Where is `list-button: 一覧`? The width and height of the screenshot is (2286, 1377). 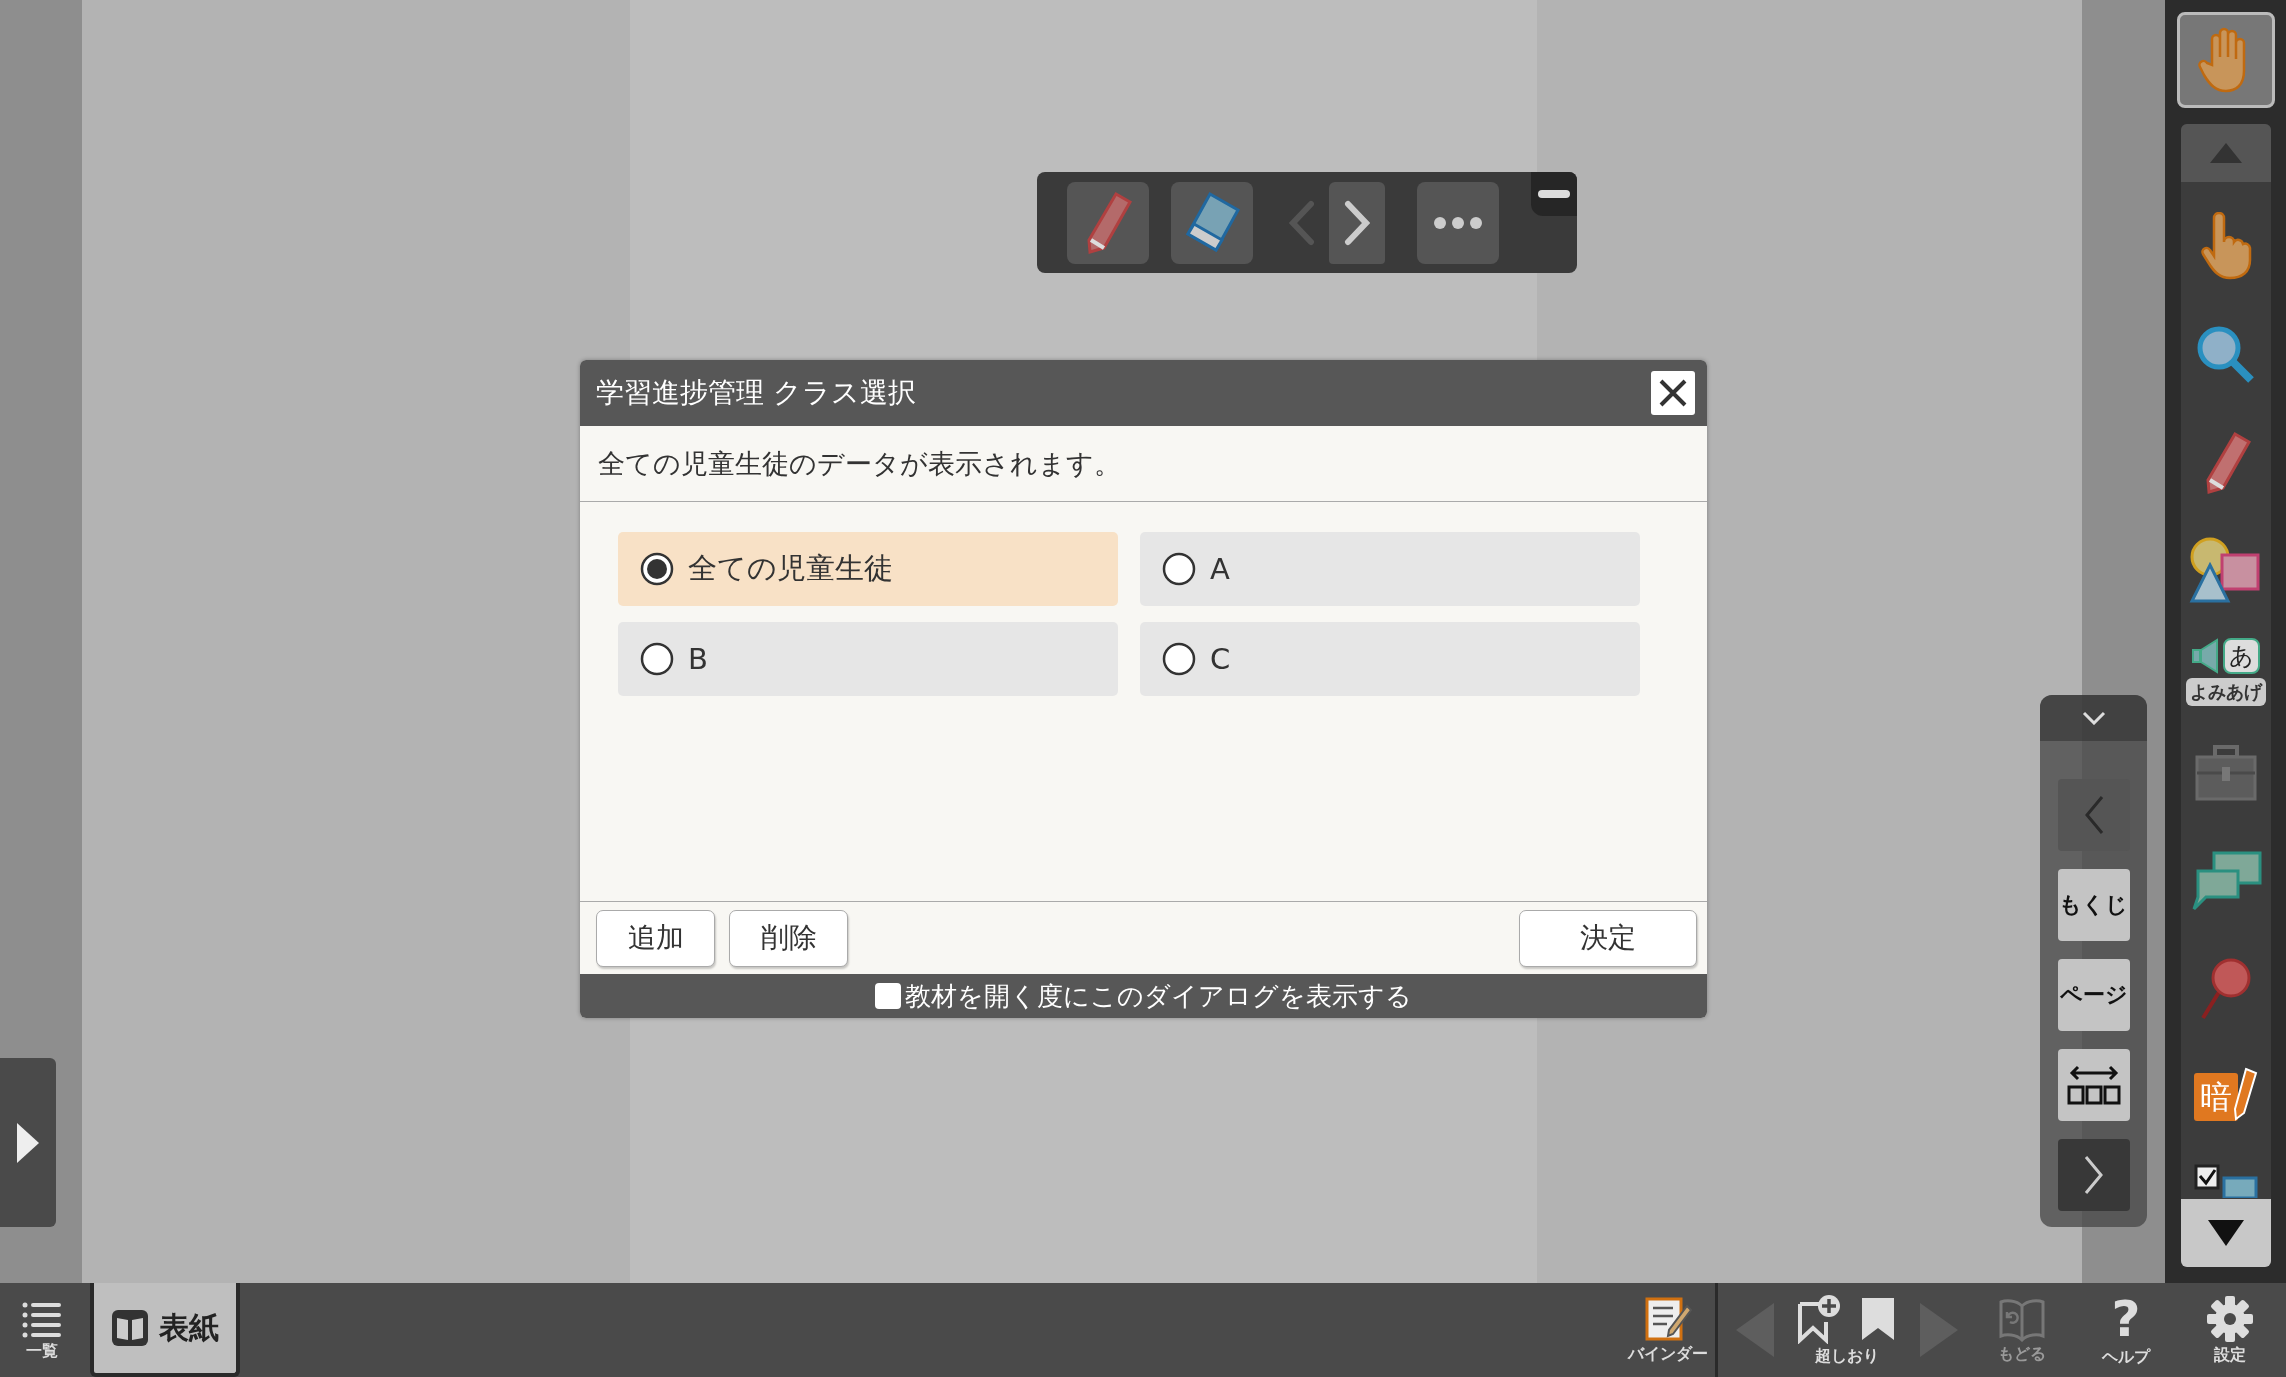
list-button: 一覧 is located at coordinates (42, 1330).